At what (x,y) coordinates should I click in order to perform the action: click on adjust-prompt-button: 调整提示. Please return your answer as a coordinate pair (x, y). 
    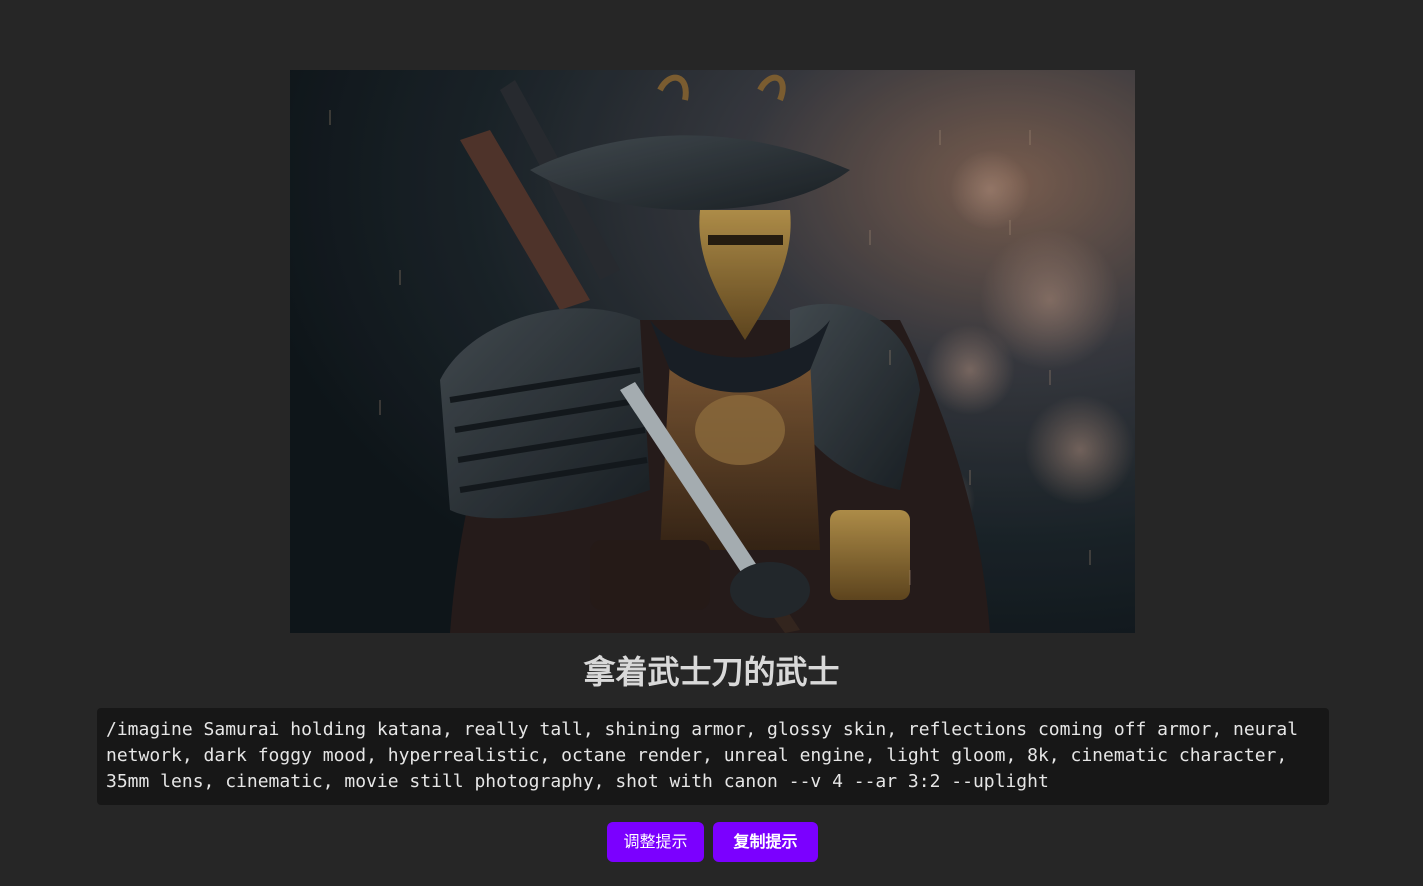
    Looking at the image, I should click on (655, 842).